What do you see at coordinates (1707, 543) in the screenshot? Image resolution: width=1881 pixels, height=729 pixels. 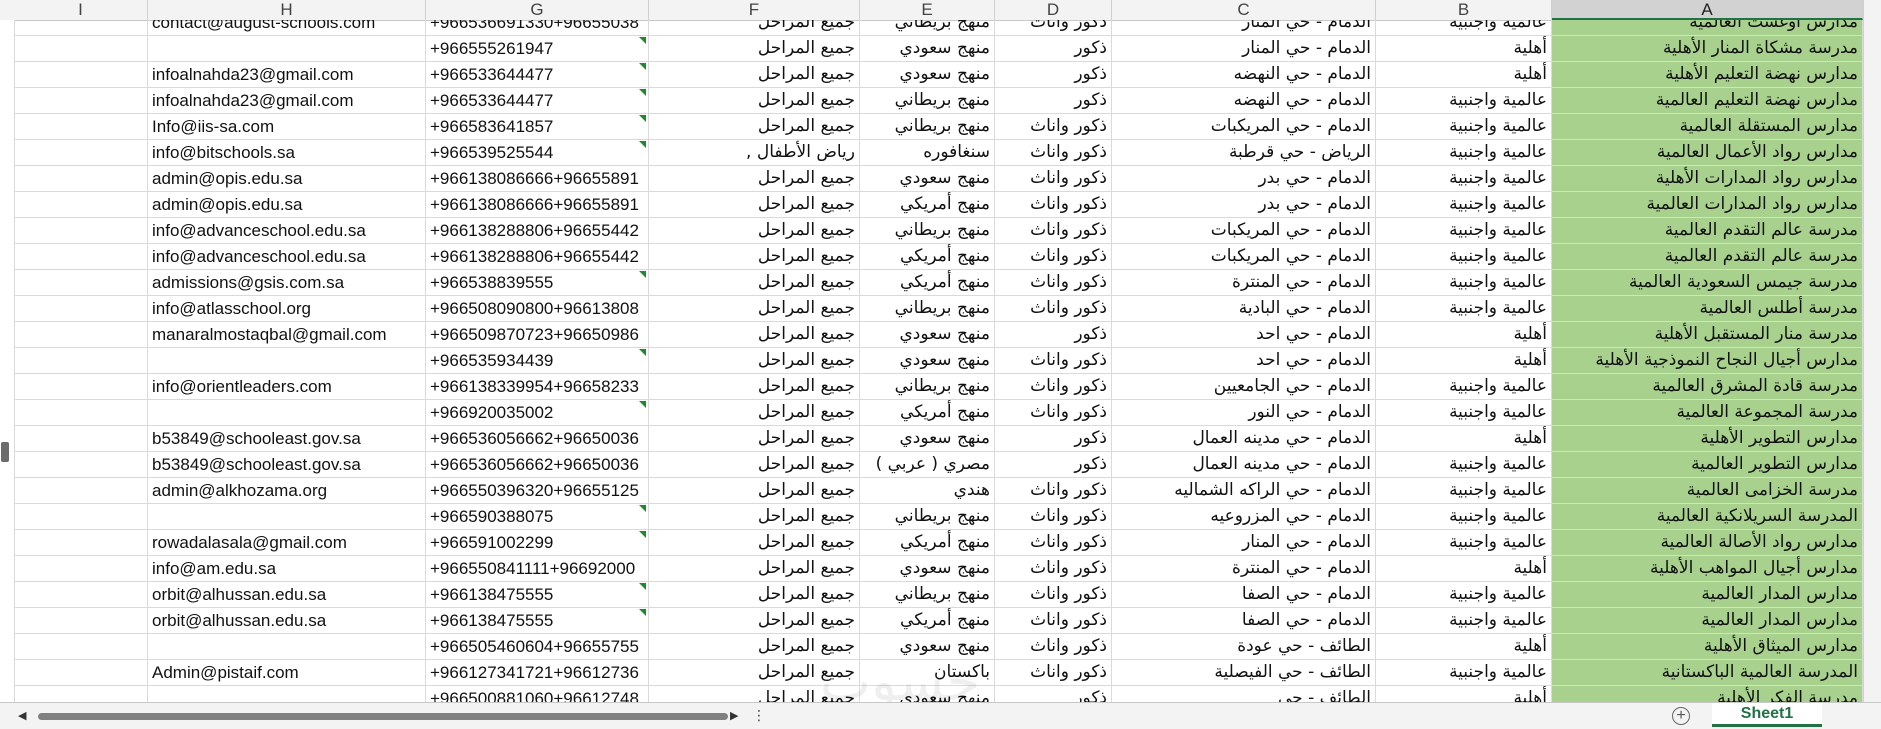 I see `cell-a: مدارس رواد الأصالة العالمية` at bounding box center [1707, 543].